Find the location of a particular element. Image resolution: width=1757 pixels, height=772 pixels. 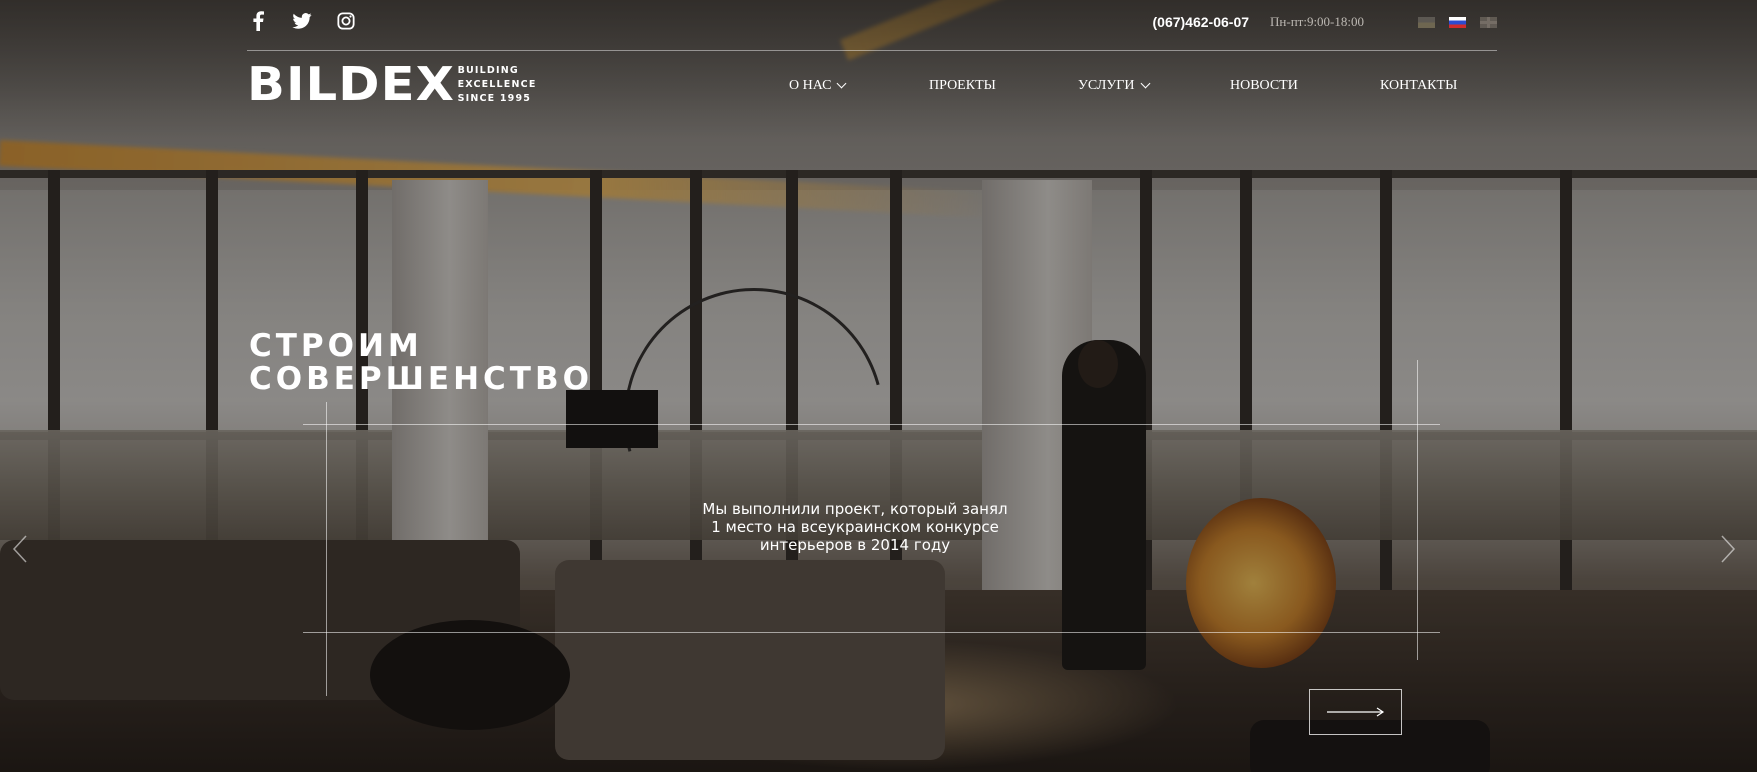

nav-item-services: УСЛУГИ is located at coordinates (1114, 86).